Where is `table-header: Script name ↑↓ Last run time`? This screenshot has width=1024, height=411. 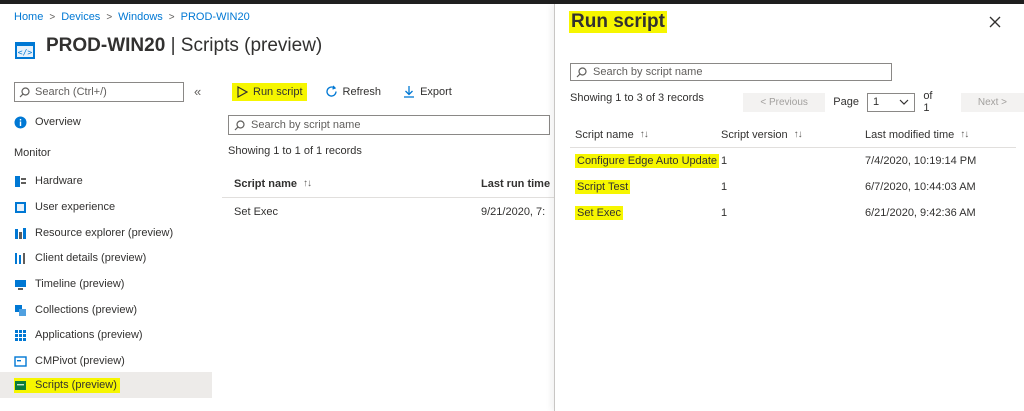
table-header: Script name ↑↓ Last run time is located at coordinates (388, 184).